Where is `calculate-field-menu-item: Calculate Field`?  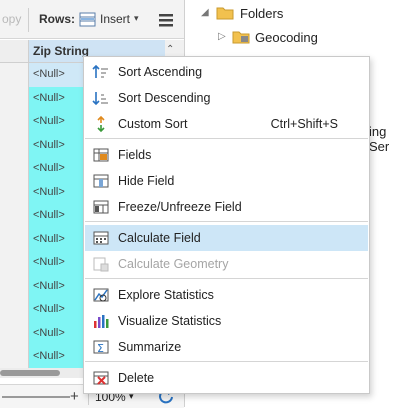 calculate-field-menu-item: Calculate Field is located at coordinates (226, 238).